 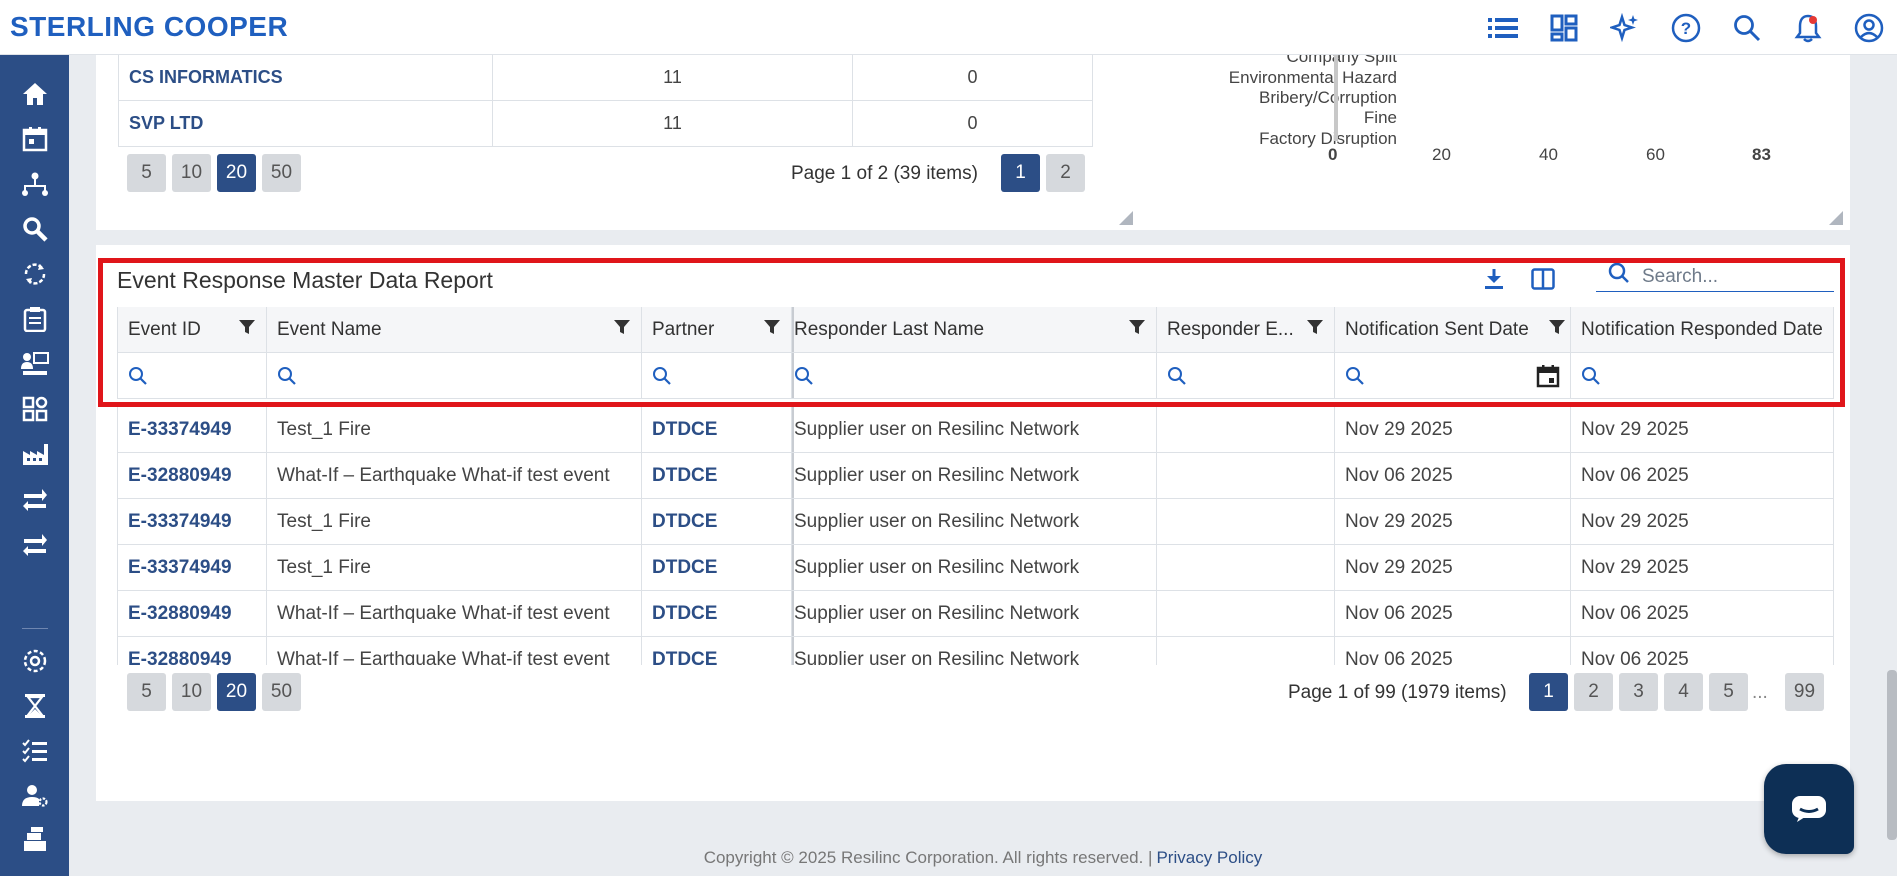 I want to click on column-header-notification-responded-date: Notification Responded Date, so click(x=1702, y=329).